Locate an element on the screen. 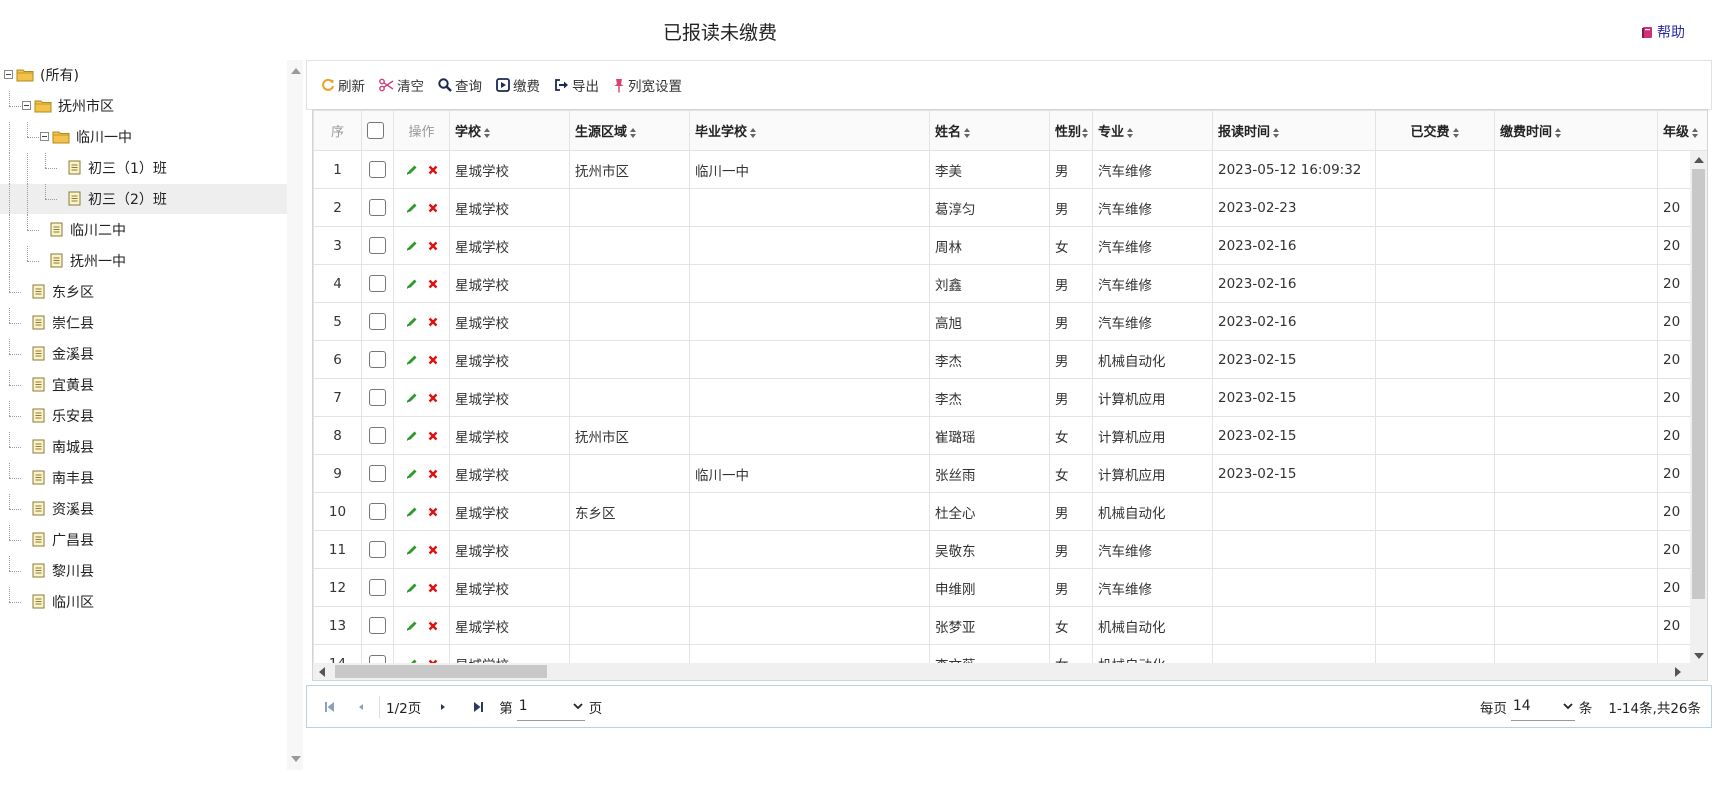 The height and width of the screenshot is (796, 1725). per-page-select: 14 is located at coordinates (1542, 707).